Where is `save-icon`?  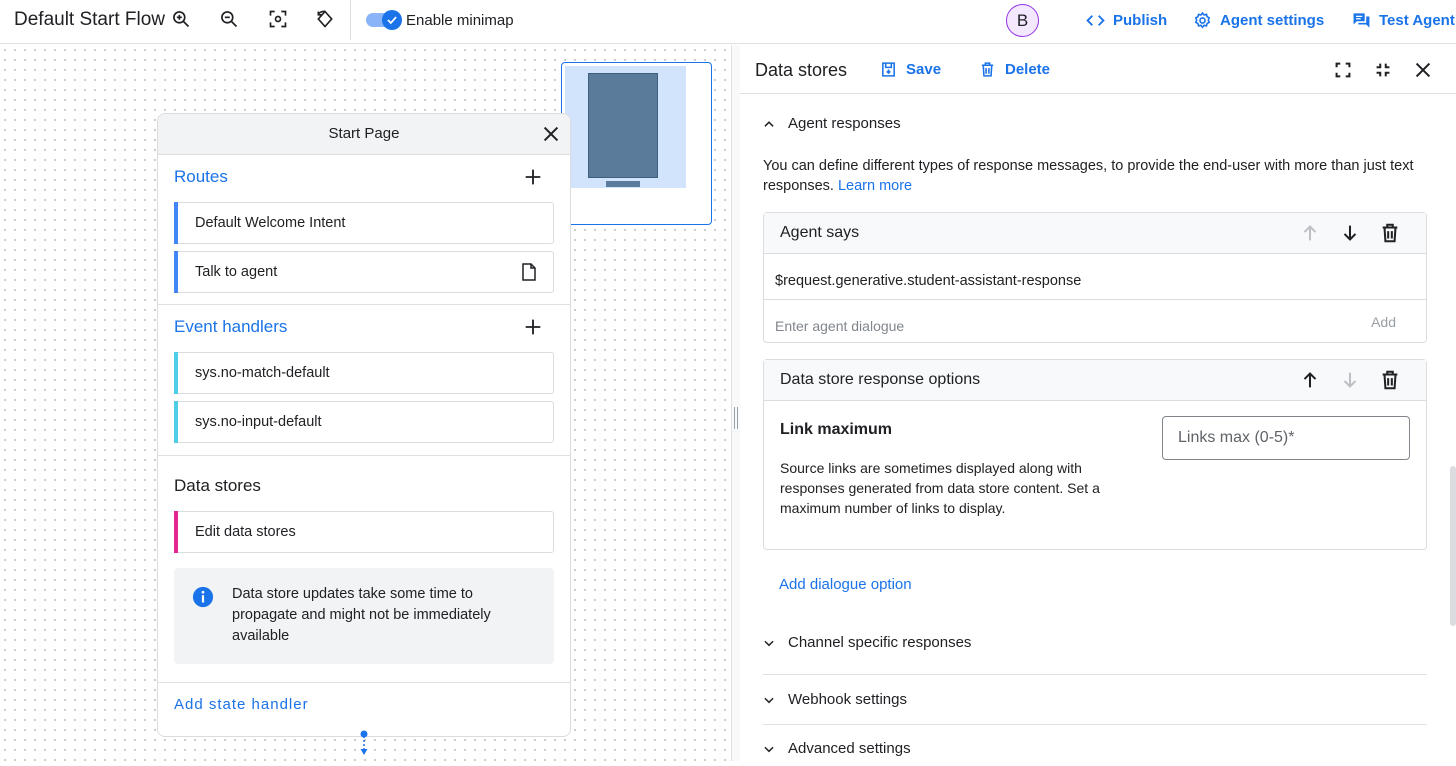
save-icon is located at coordinates (888, 69).